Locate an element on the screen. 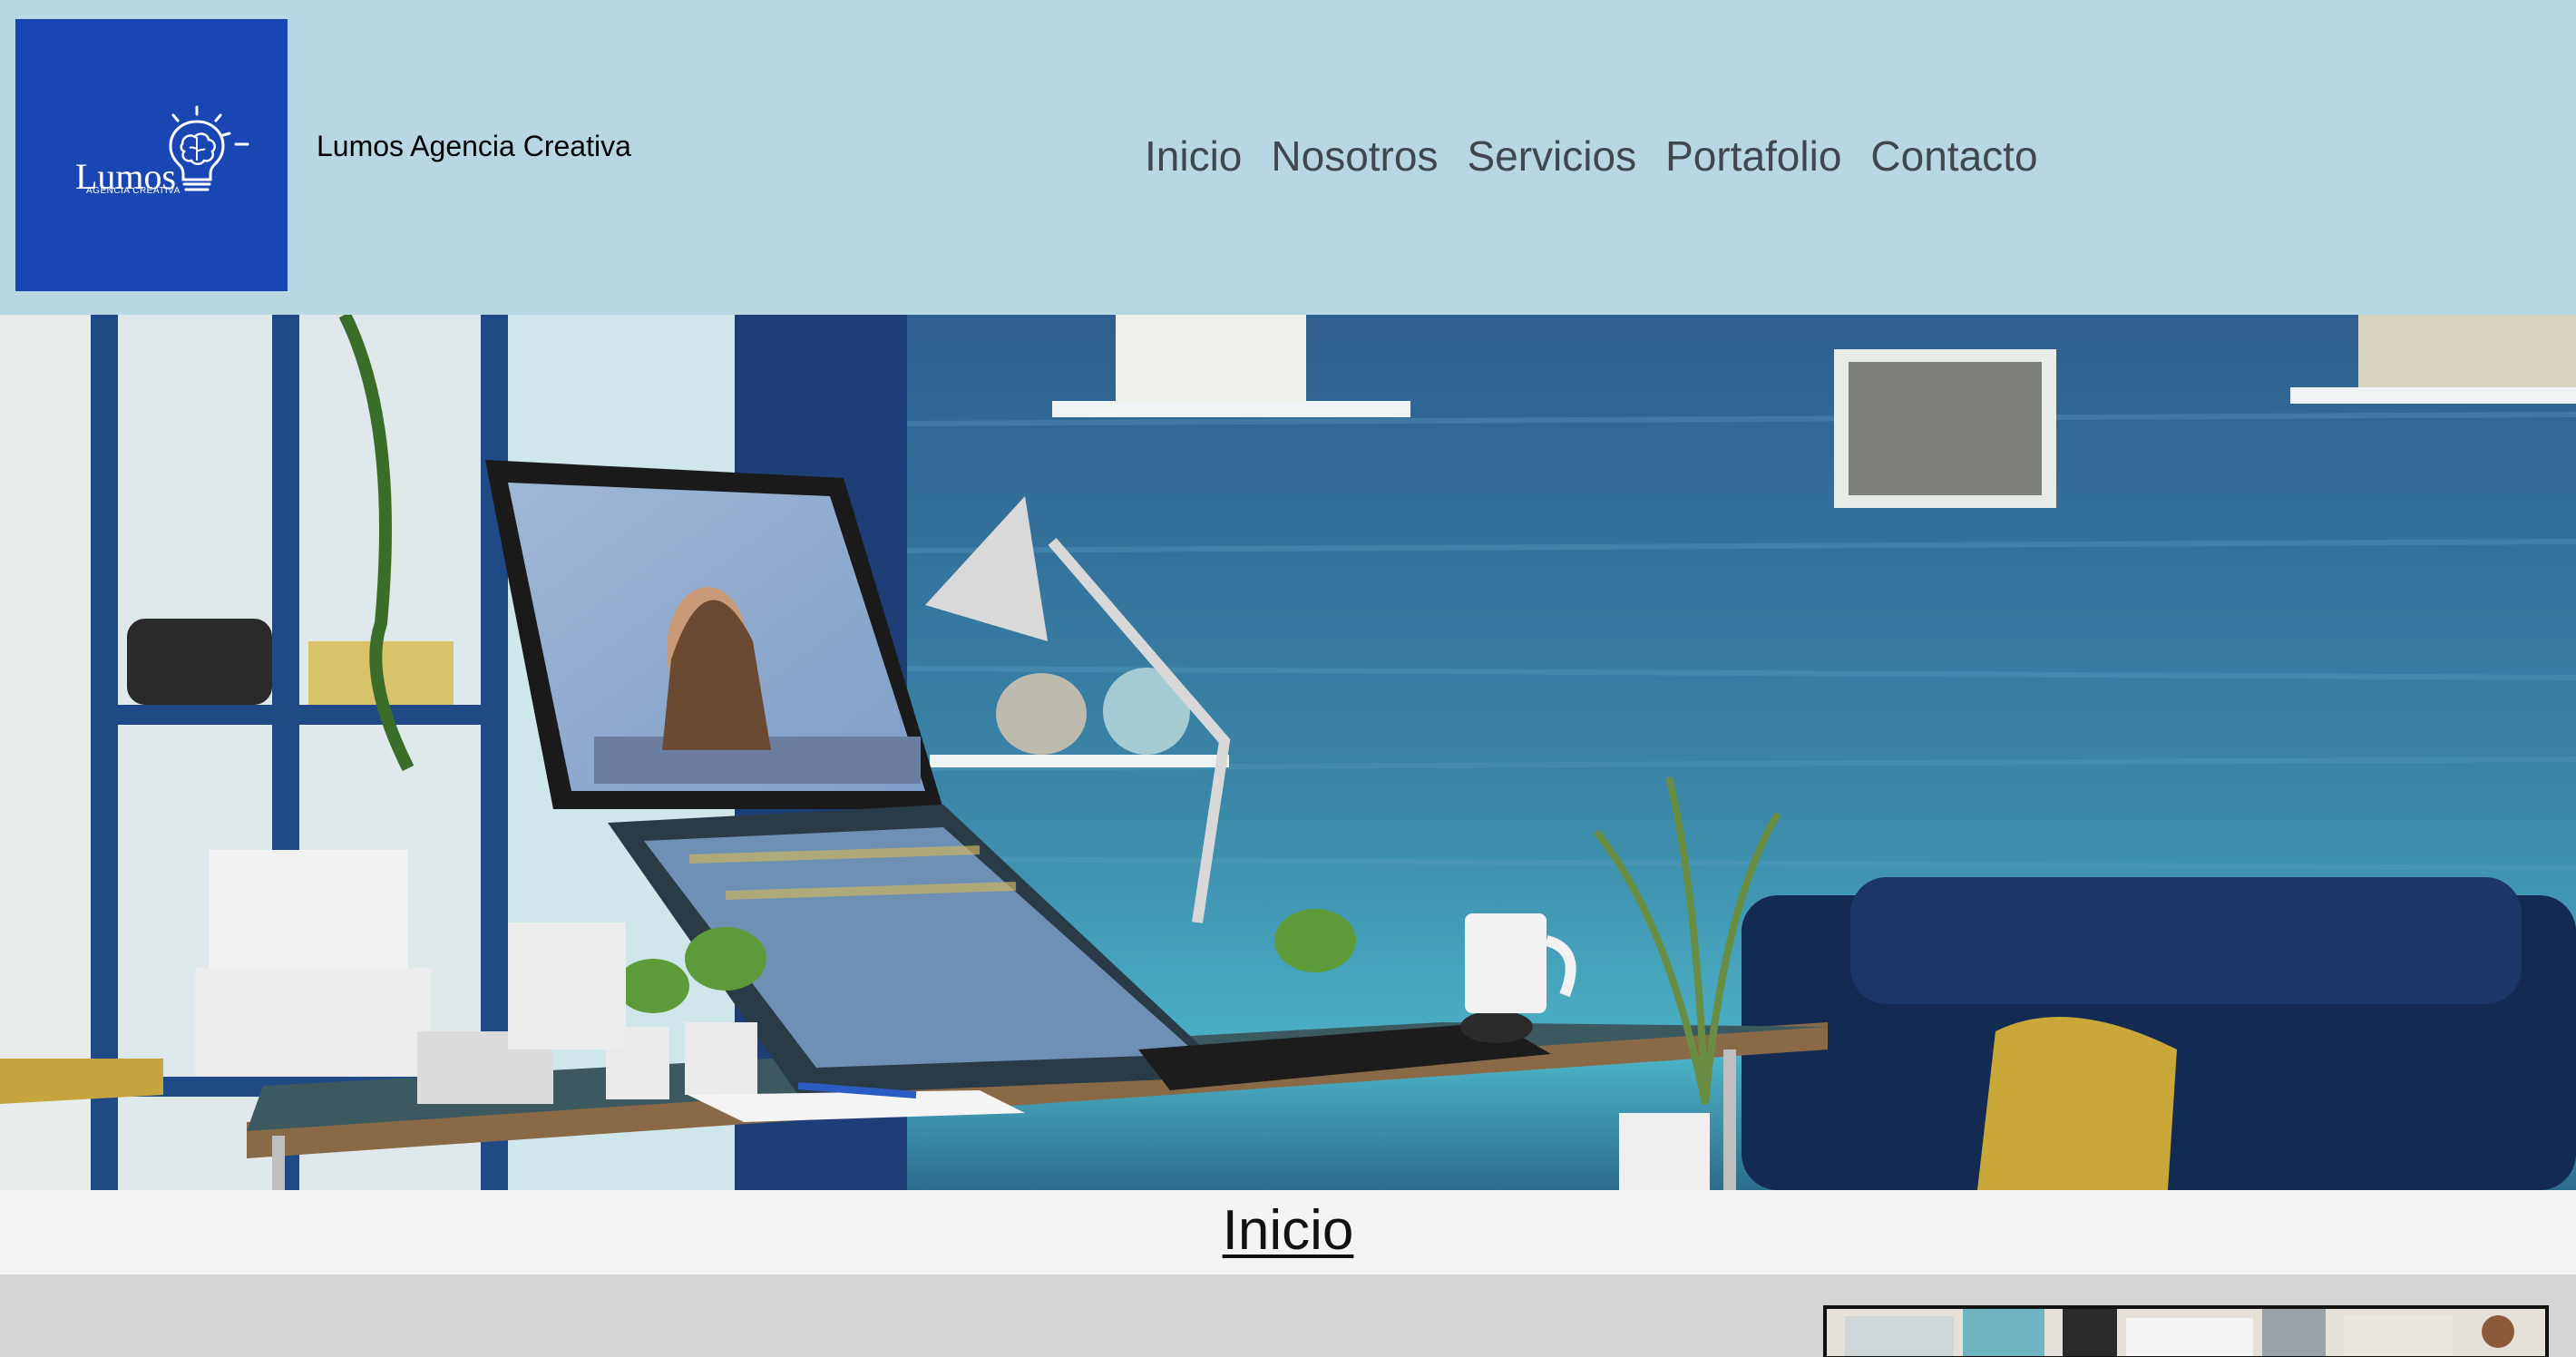 The width and height of the screenshot is (2576, 1357). brand-name: Lumos Agencia Creativa is located at coordinates (474, 146).